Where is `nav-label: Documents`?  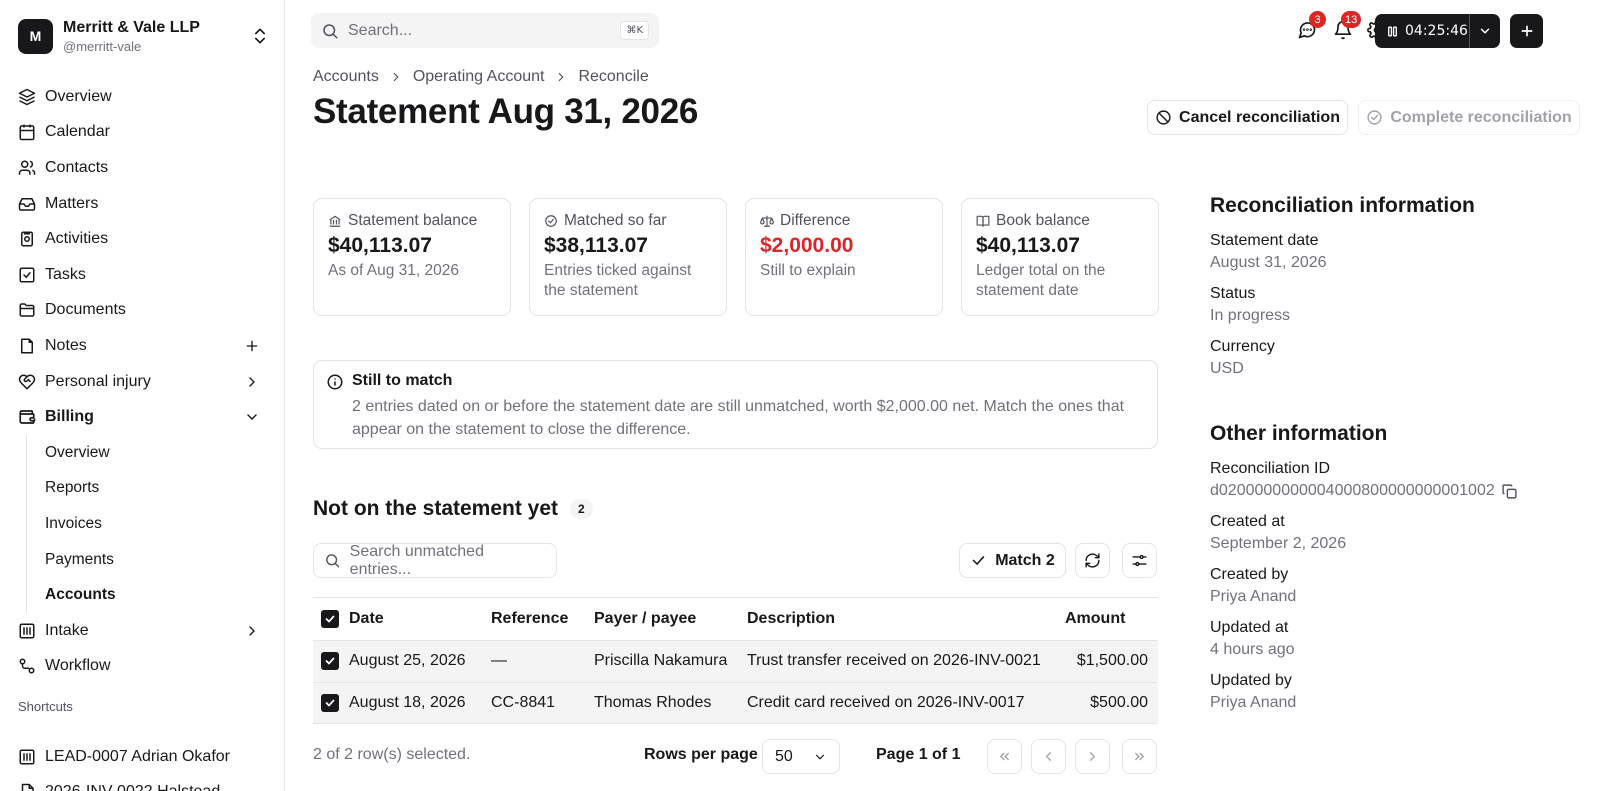
nav-label: Documents is located at coordinates (85, 310).